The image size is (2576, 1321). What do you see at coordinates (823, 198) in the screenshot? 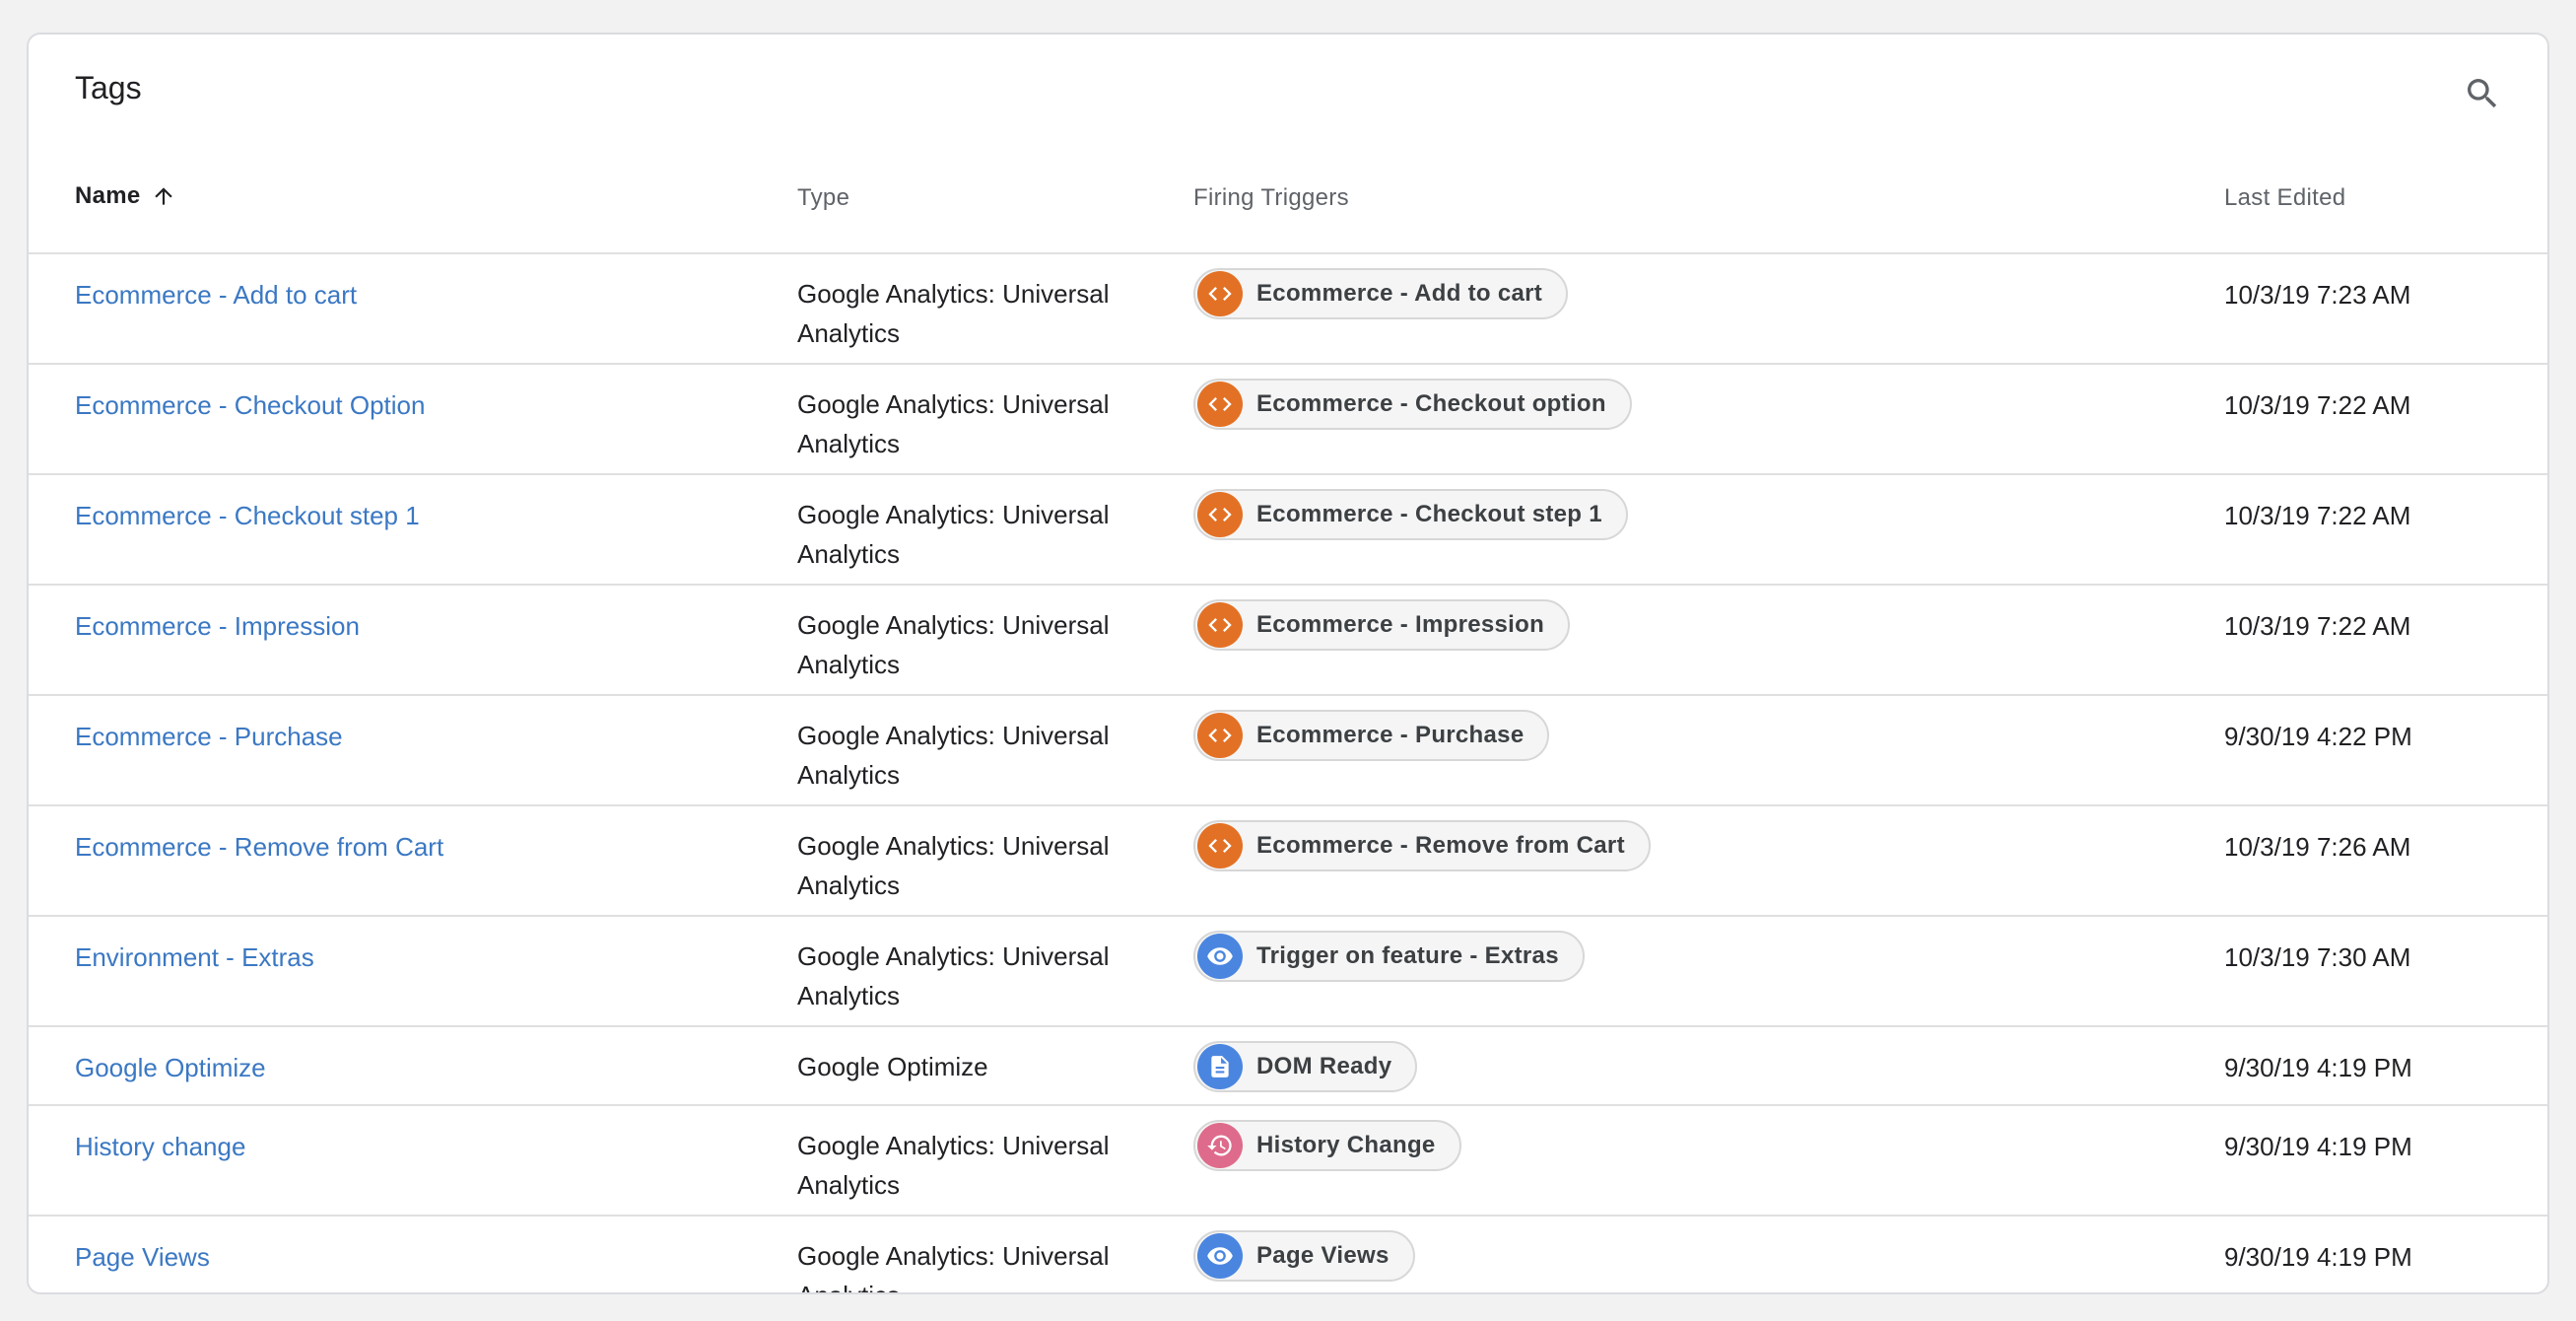
I see `column-header-type: Type` at bounding box center [823, 198].